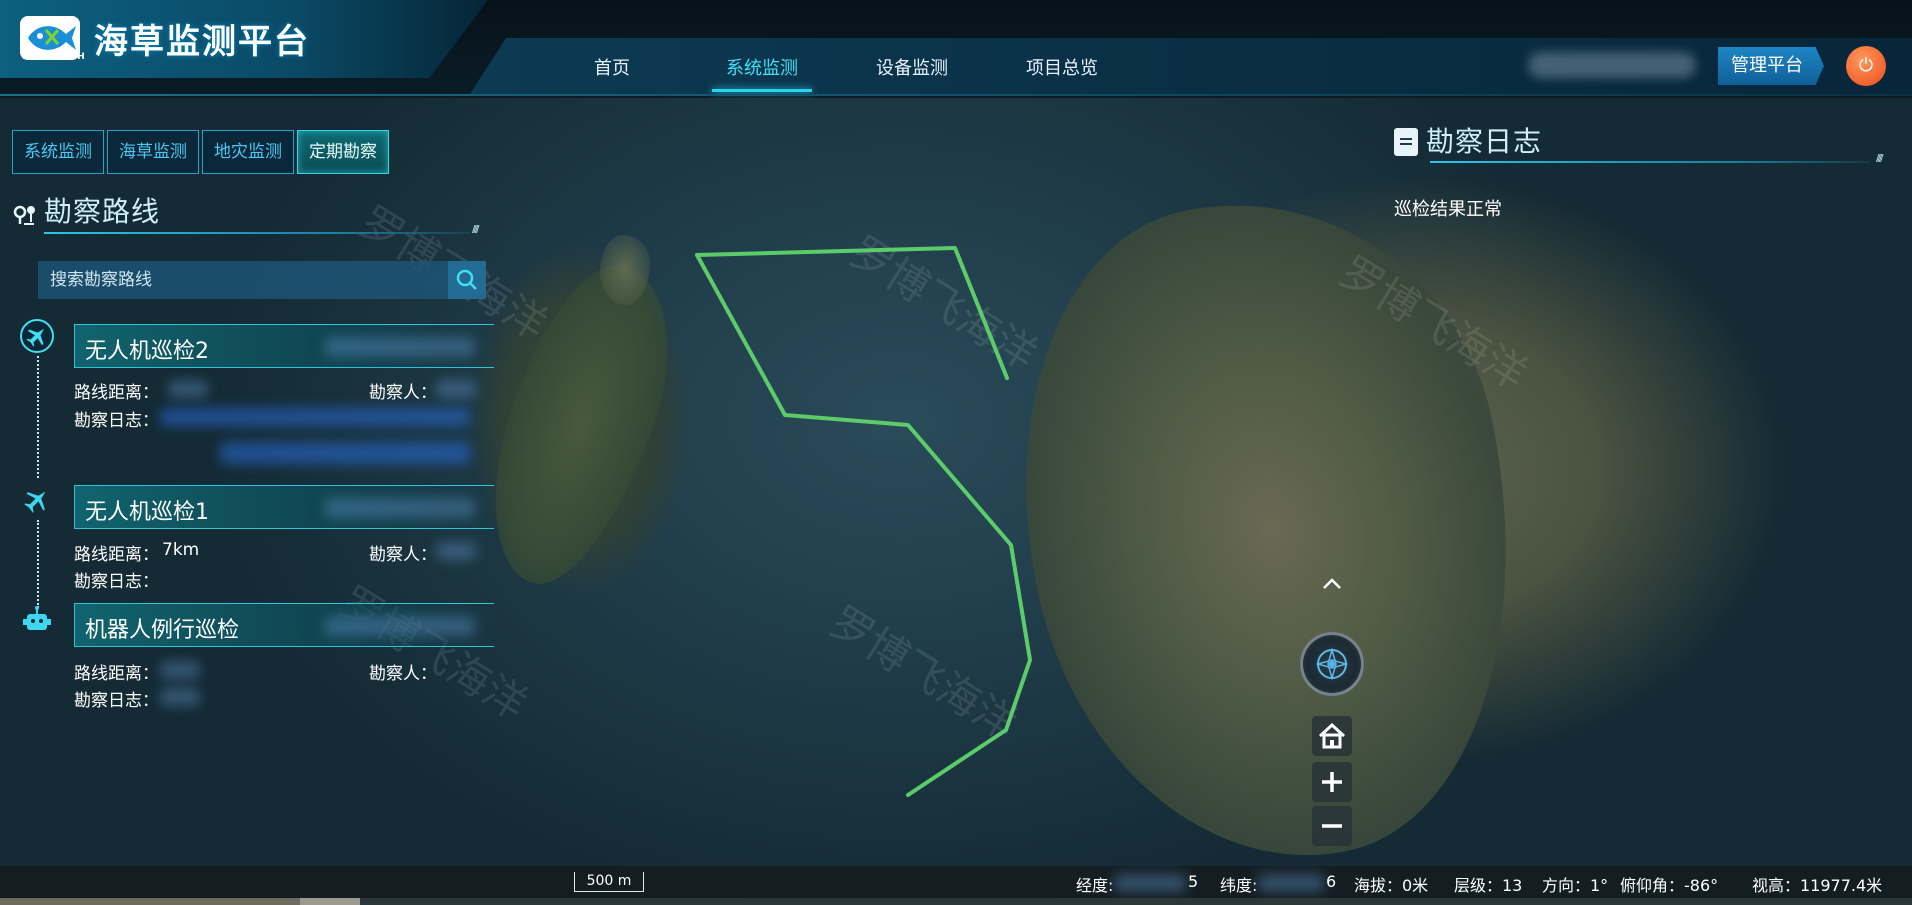 The height and width of the screenshot is (905, 1912). What do you see at coordinates (147, 351) in the screenshot?
I see `route-name: 无人机巡检2` at bounding box center [147, 351].